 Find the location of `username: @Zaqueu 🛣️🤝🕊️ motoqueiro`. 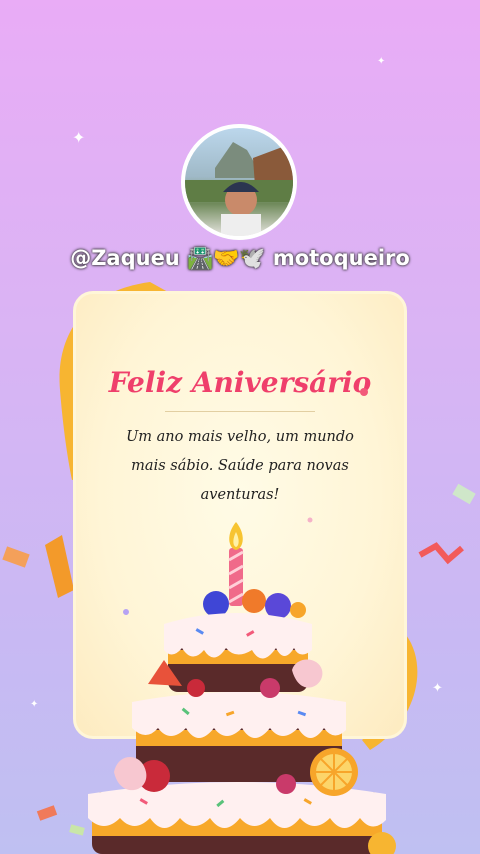

username: @Zaqueu 🛣️🤝🕊️ motoqueiro is located at coordinates (240, 258).